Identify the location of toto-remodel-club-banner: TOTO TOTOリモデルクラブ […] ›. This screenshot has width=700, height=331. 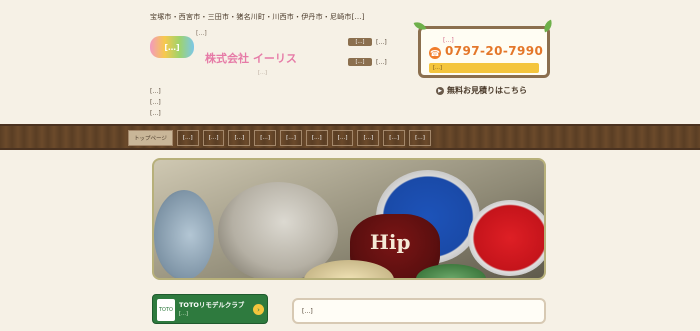
(210, 309).